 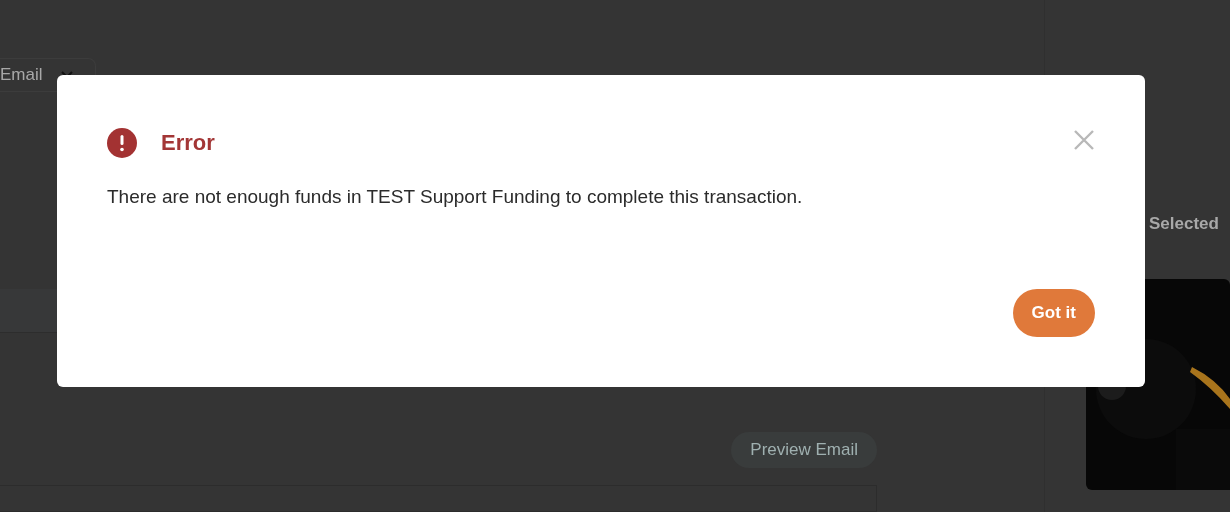 I want to click on got-it-button: Got it, so click(x=1053, y=313).